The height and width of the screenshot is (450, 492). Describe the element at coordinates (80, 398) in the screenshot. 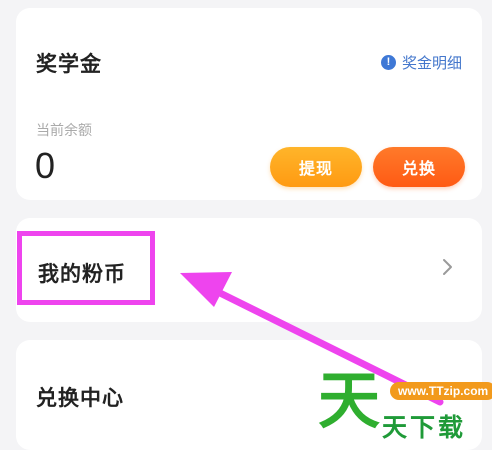

I see `exchange-center-title: 兑换中心` at that location.